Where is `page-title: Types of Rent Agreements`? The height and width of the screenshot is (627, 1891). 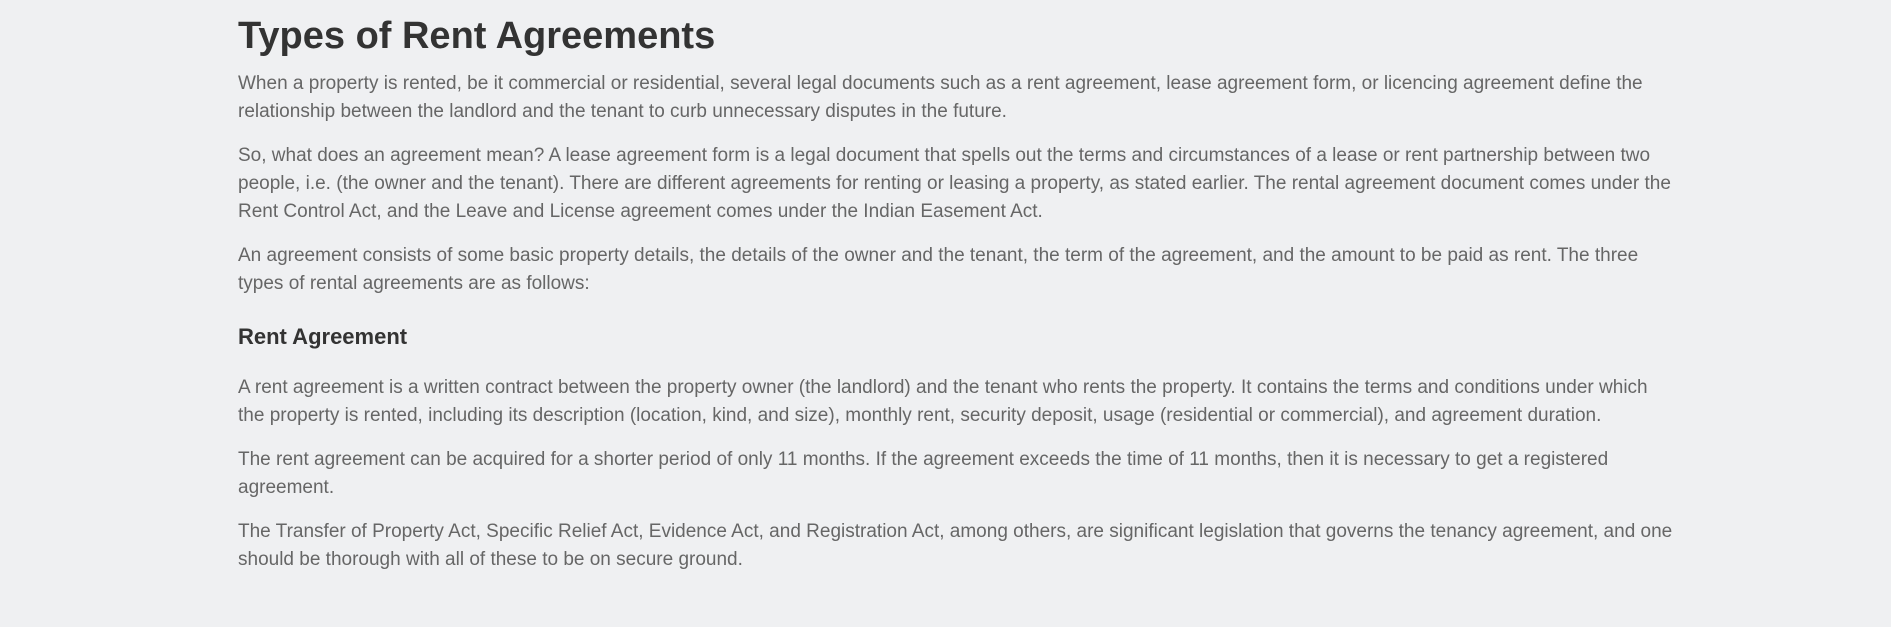 page-title: Types of Rent Agreements is located at coordinates (477, 36).